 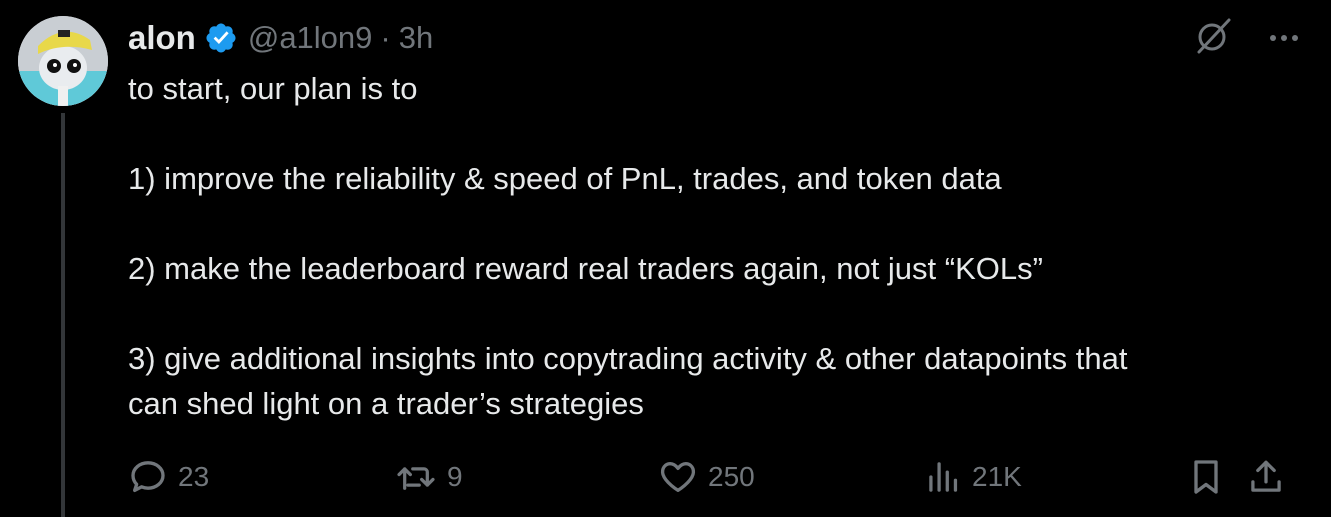 I want to click on more-dots-icon, so click(x=1284, y=39).